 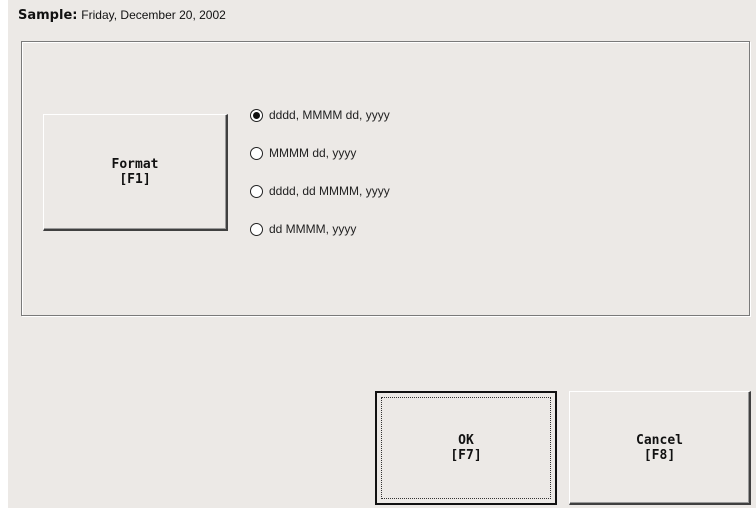 I want to click on radio-option-label: MMMM dd, yyyy, so click(x=313, y=153).